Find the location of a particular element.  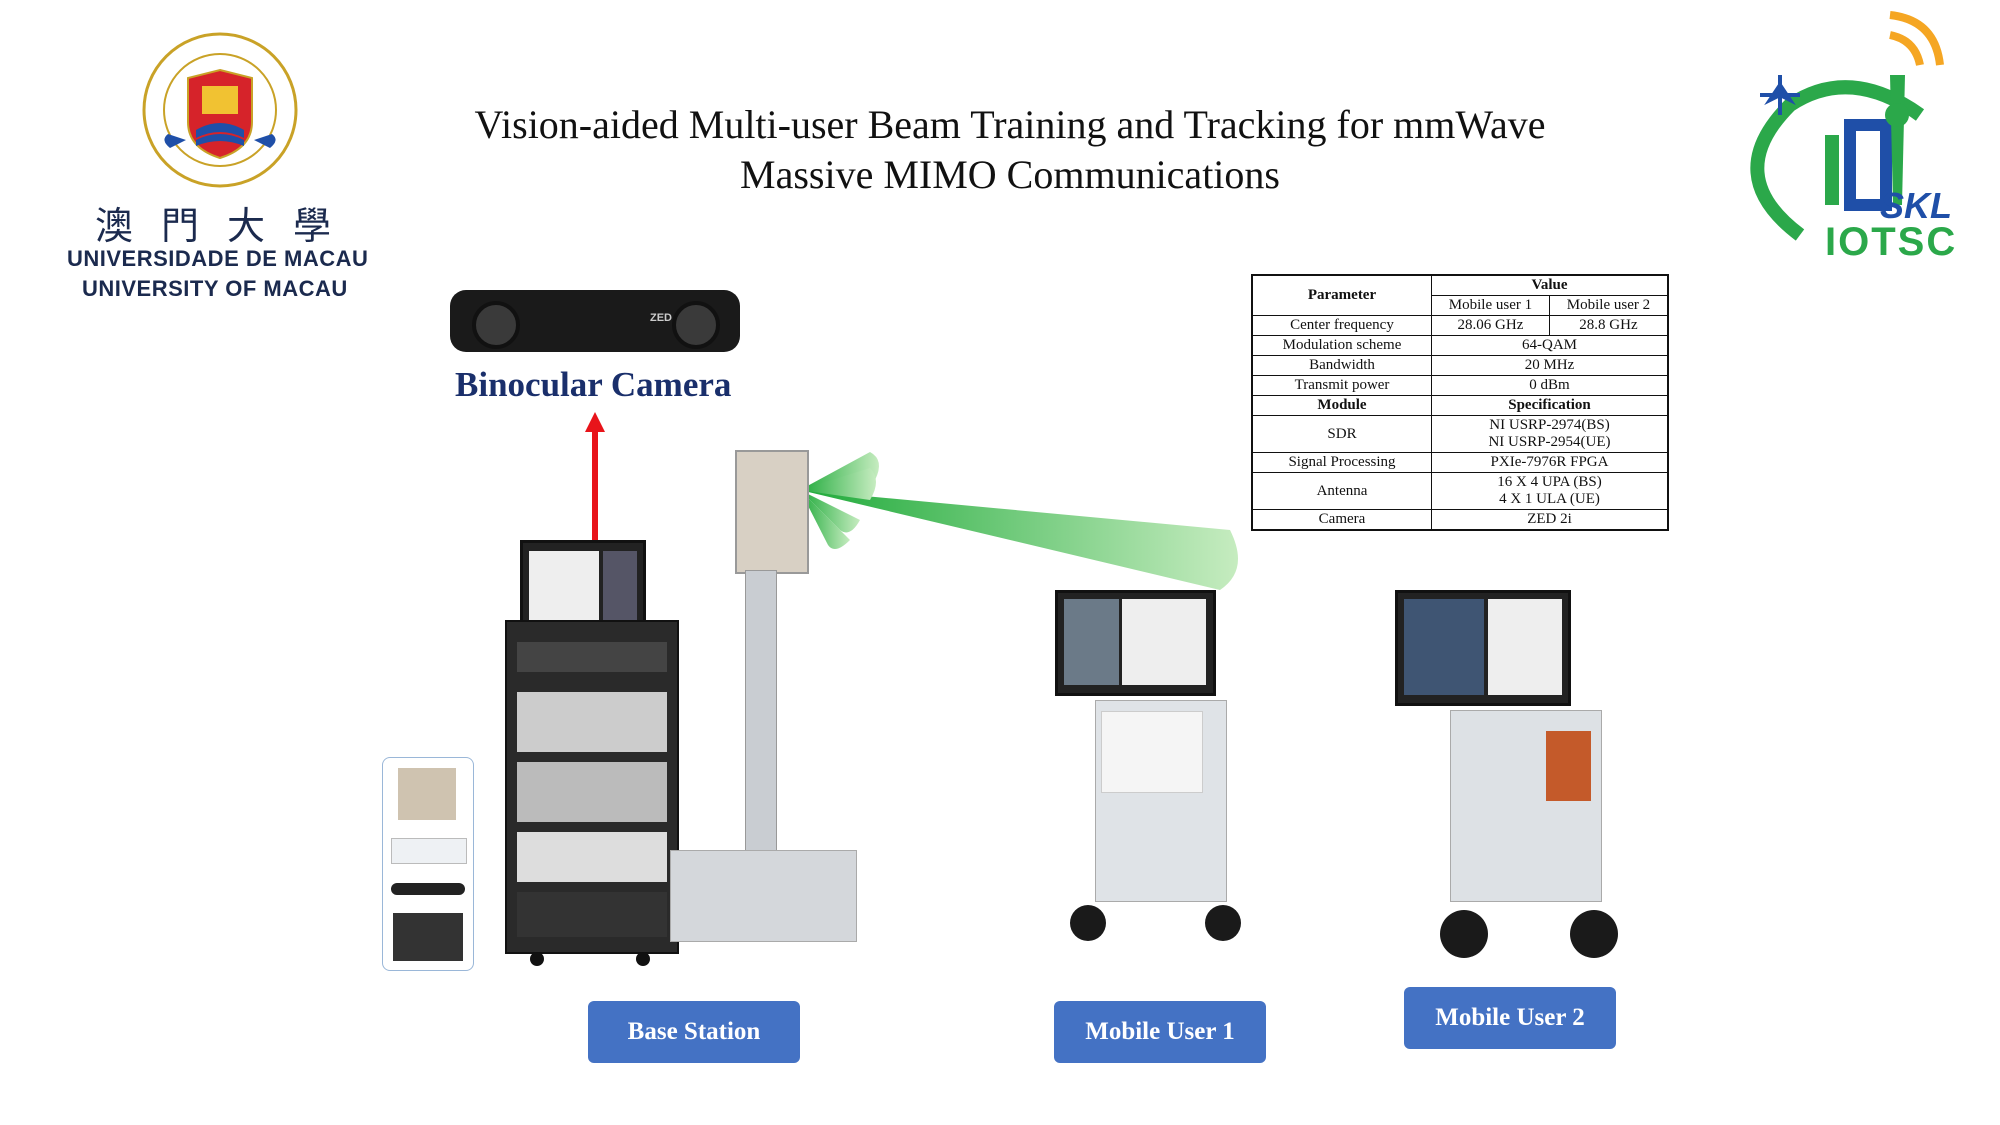

header-parameter: Parameter is located at coordinates (1341, 295).